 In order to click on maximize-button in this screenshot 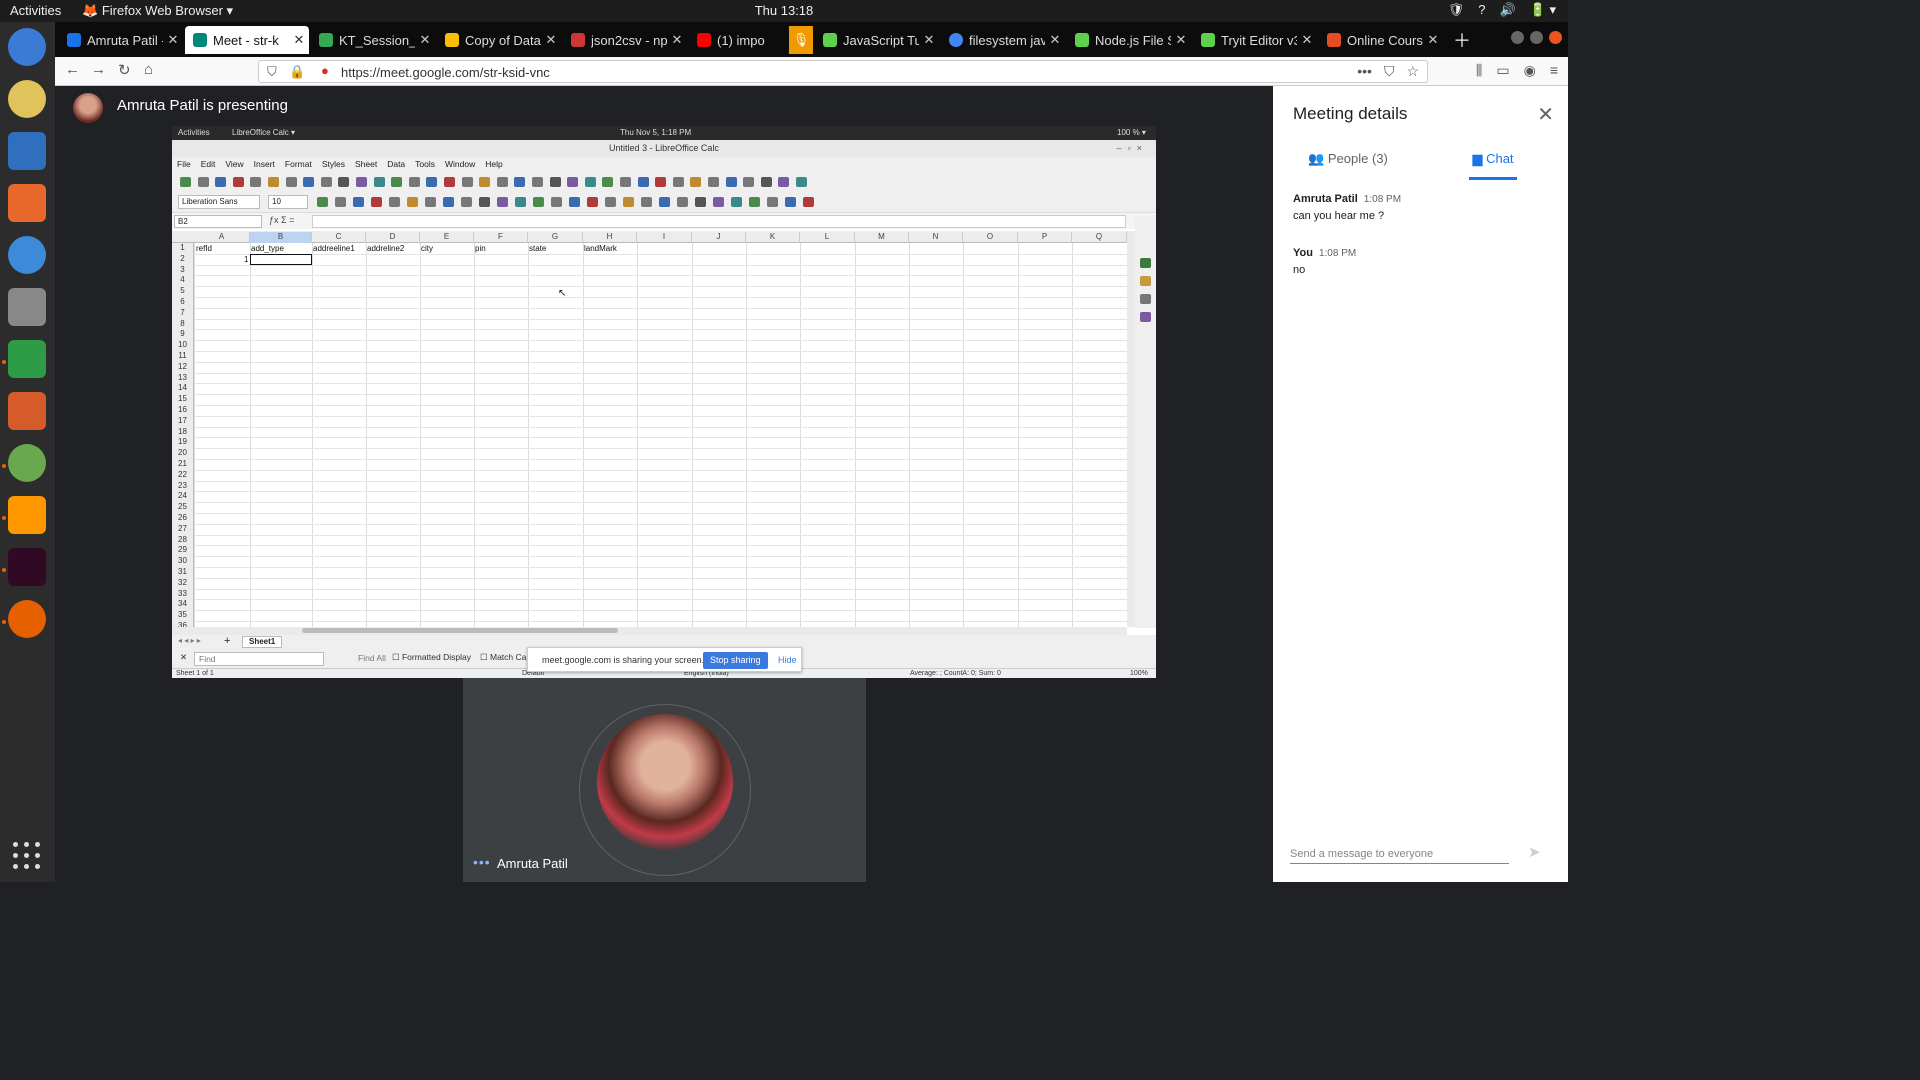, I will do `click(1536, 37)`.